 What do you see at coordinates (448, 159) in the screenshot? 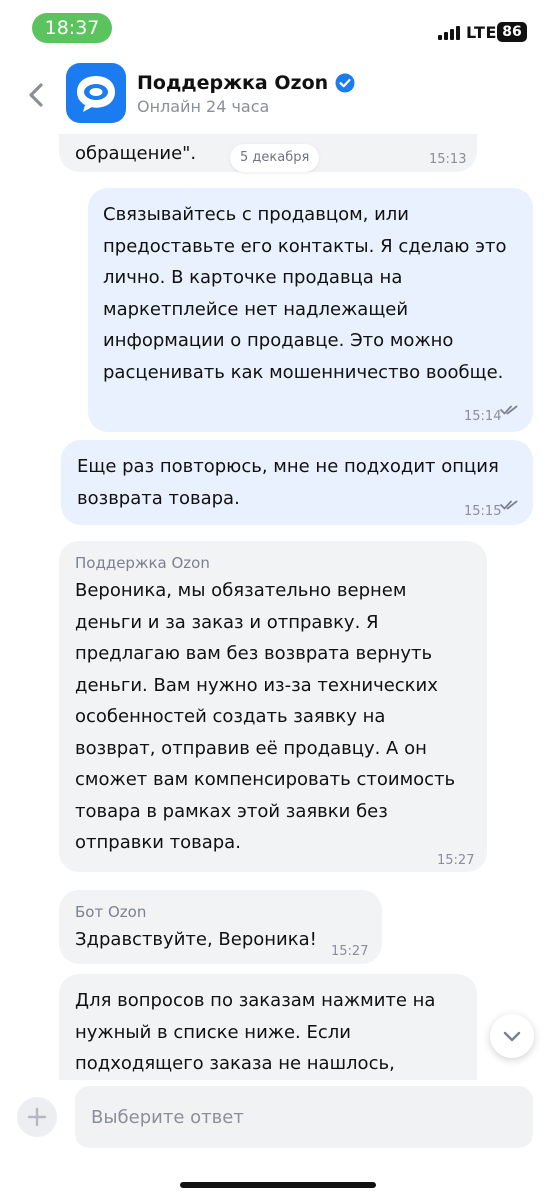
I see `message-time: 15:13` at bounding box center [448, 159].